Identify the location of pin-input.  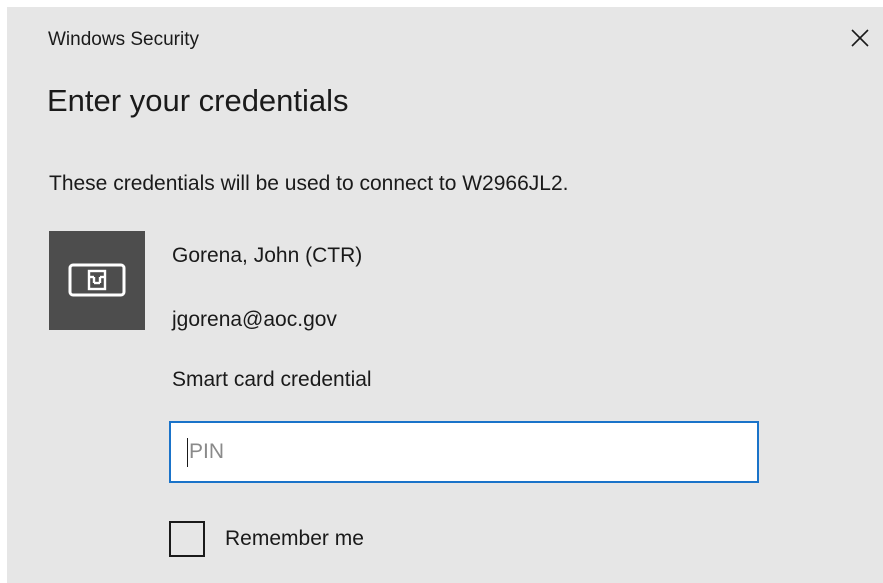
(464, 452).